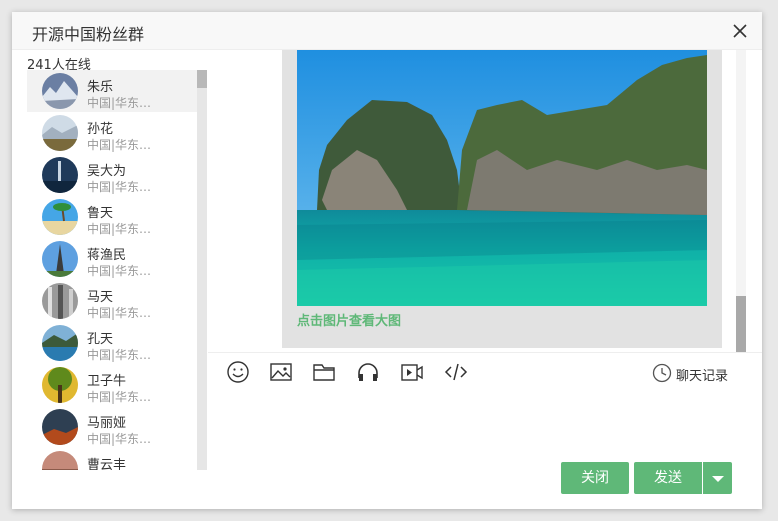 The width and height of the screenshot is (778, 521). What do you see at coordinates (668, 478) in the screenshot?
I see `send-button: 发送` at bounding box center [668, 478].